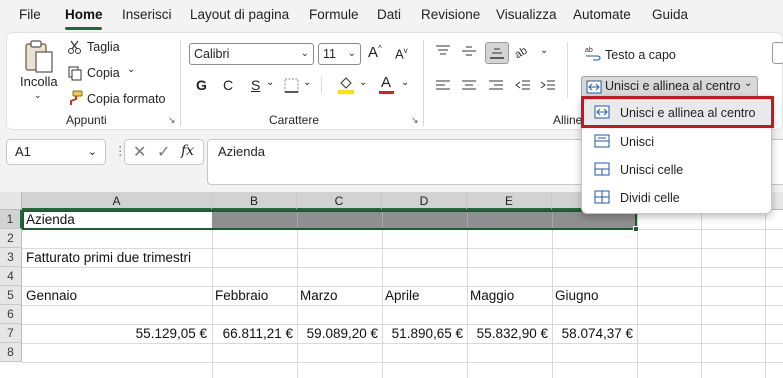  What do you see at coordinates (602, 14) in the screenshot?
I see `tab-automate: Automate` at bounding box center [602, 14].